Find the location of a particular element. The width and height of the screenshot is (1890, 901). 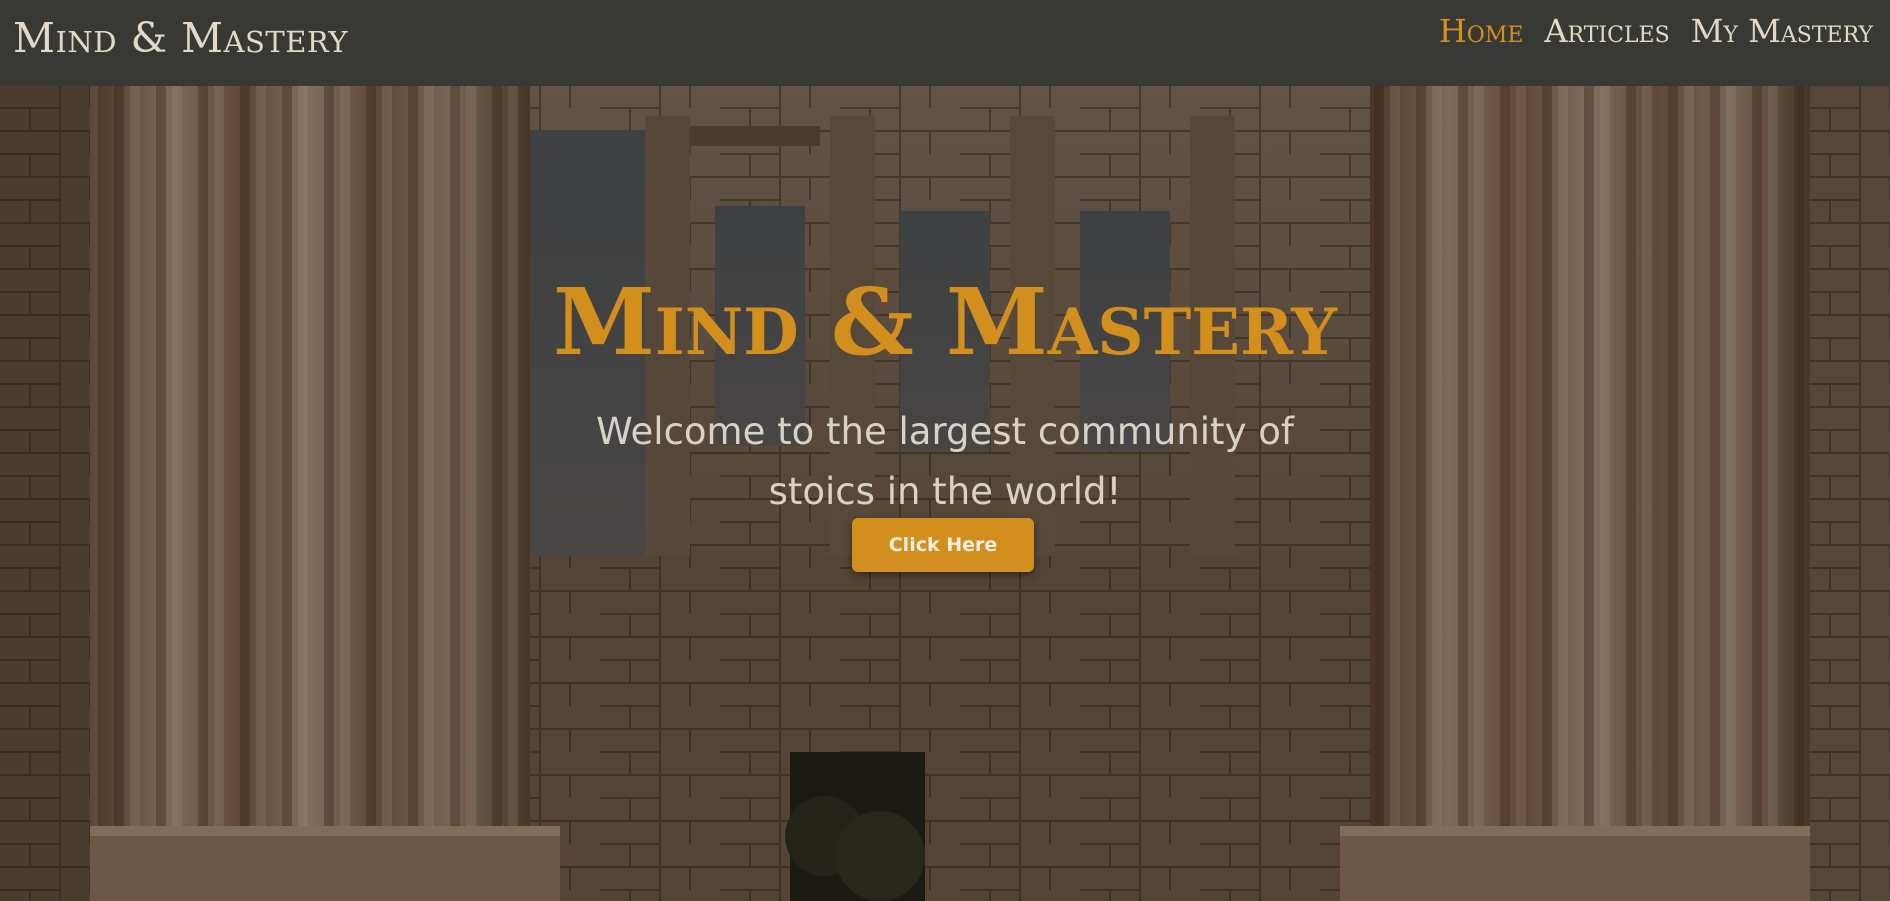

nav-link-my-mastery: My Mastery is located at coordinates (1782, 31).